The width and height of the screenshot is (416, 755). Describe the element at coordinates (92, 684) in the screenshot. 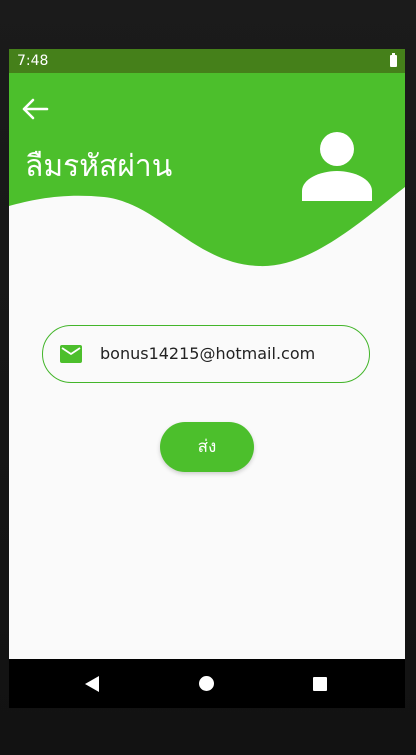

I see `triangle-back-icon` at that location.